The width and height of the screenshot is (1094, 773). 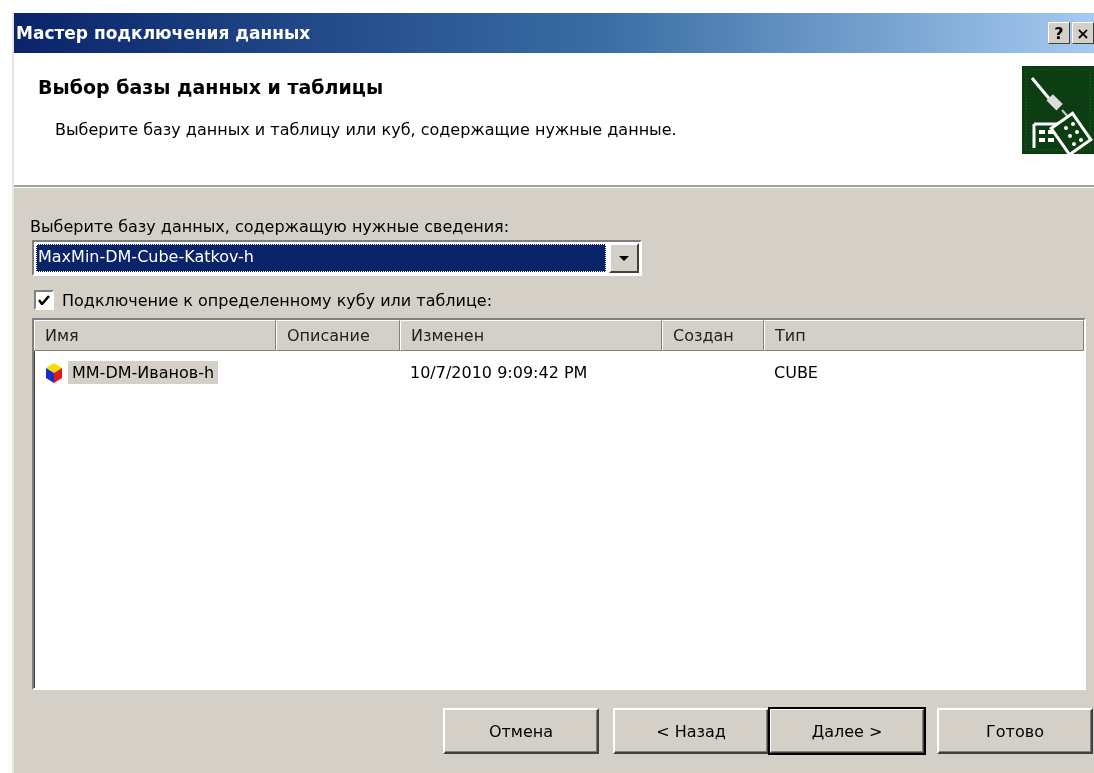 I want to click on checkbox, so click(x=44, y=300).